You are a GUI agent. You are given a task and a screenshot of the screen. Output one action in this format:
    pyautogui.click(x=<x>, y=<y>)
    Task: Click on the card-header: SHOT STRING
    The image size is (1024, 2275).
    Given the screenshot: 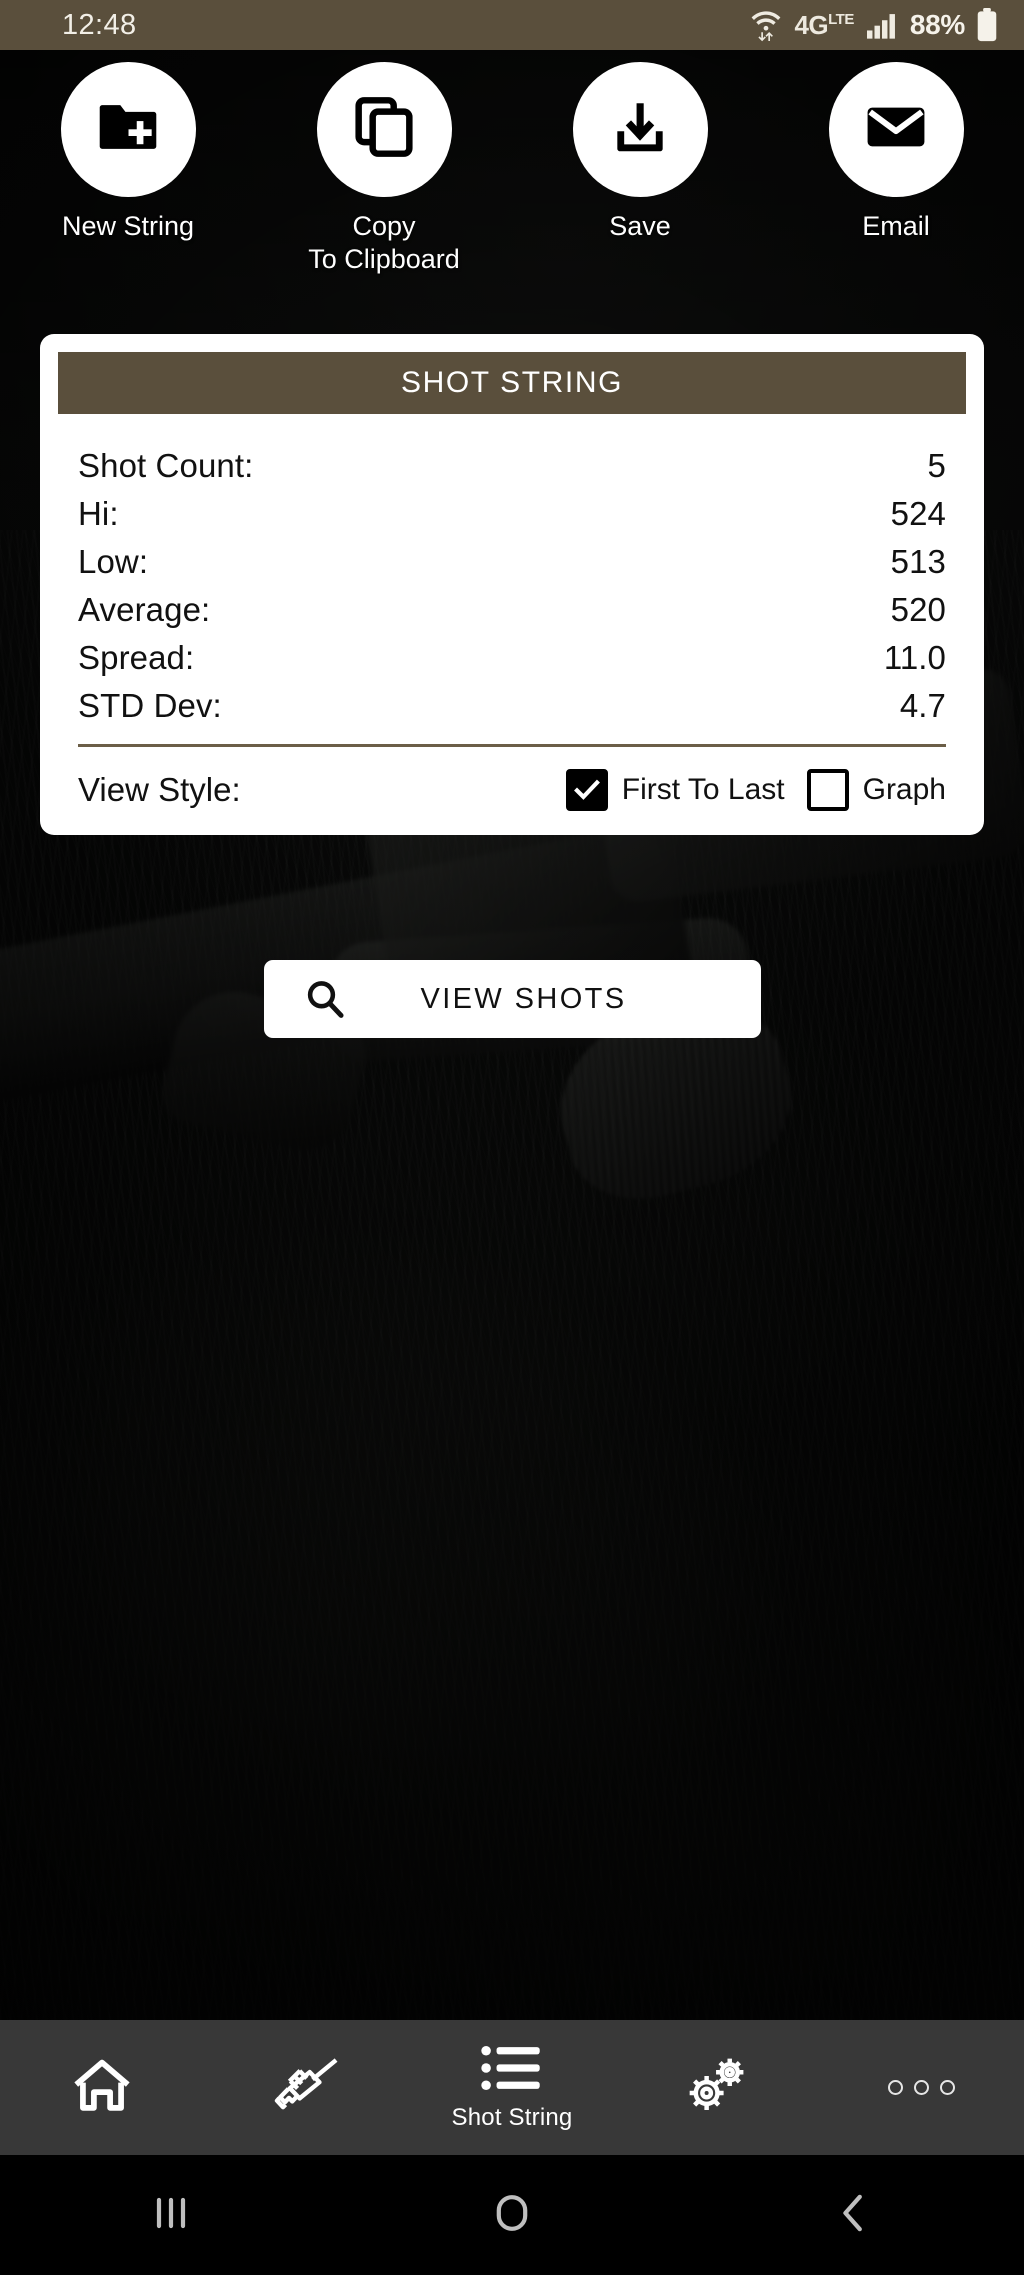 What is the action you would take?
    pyautogui.click(x=512, y=383)
    